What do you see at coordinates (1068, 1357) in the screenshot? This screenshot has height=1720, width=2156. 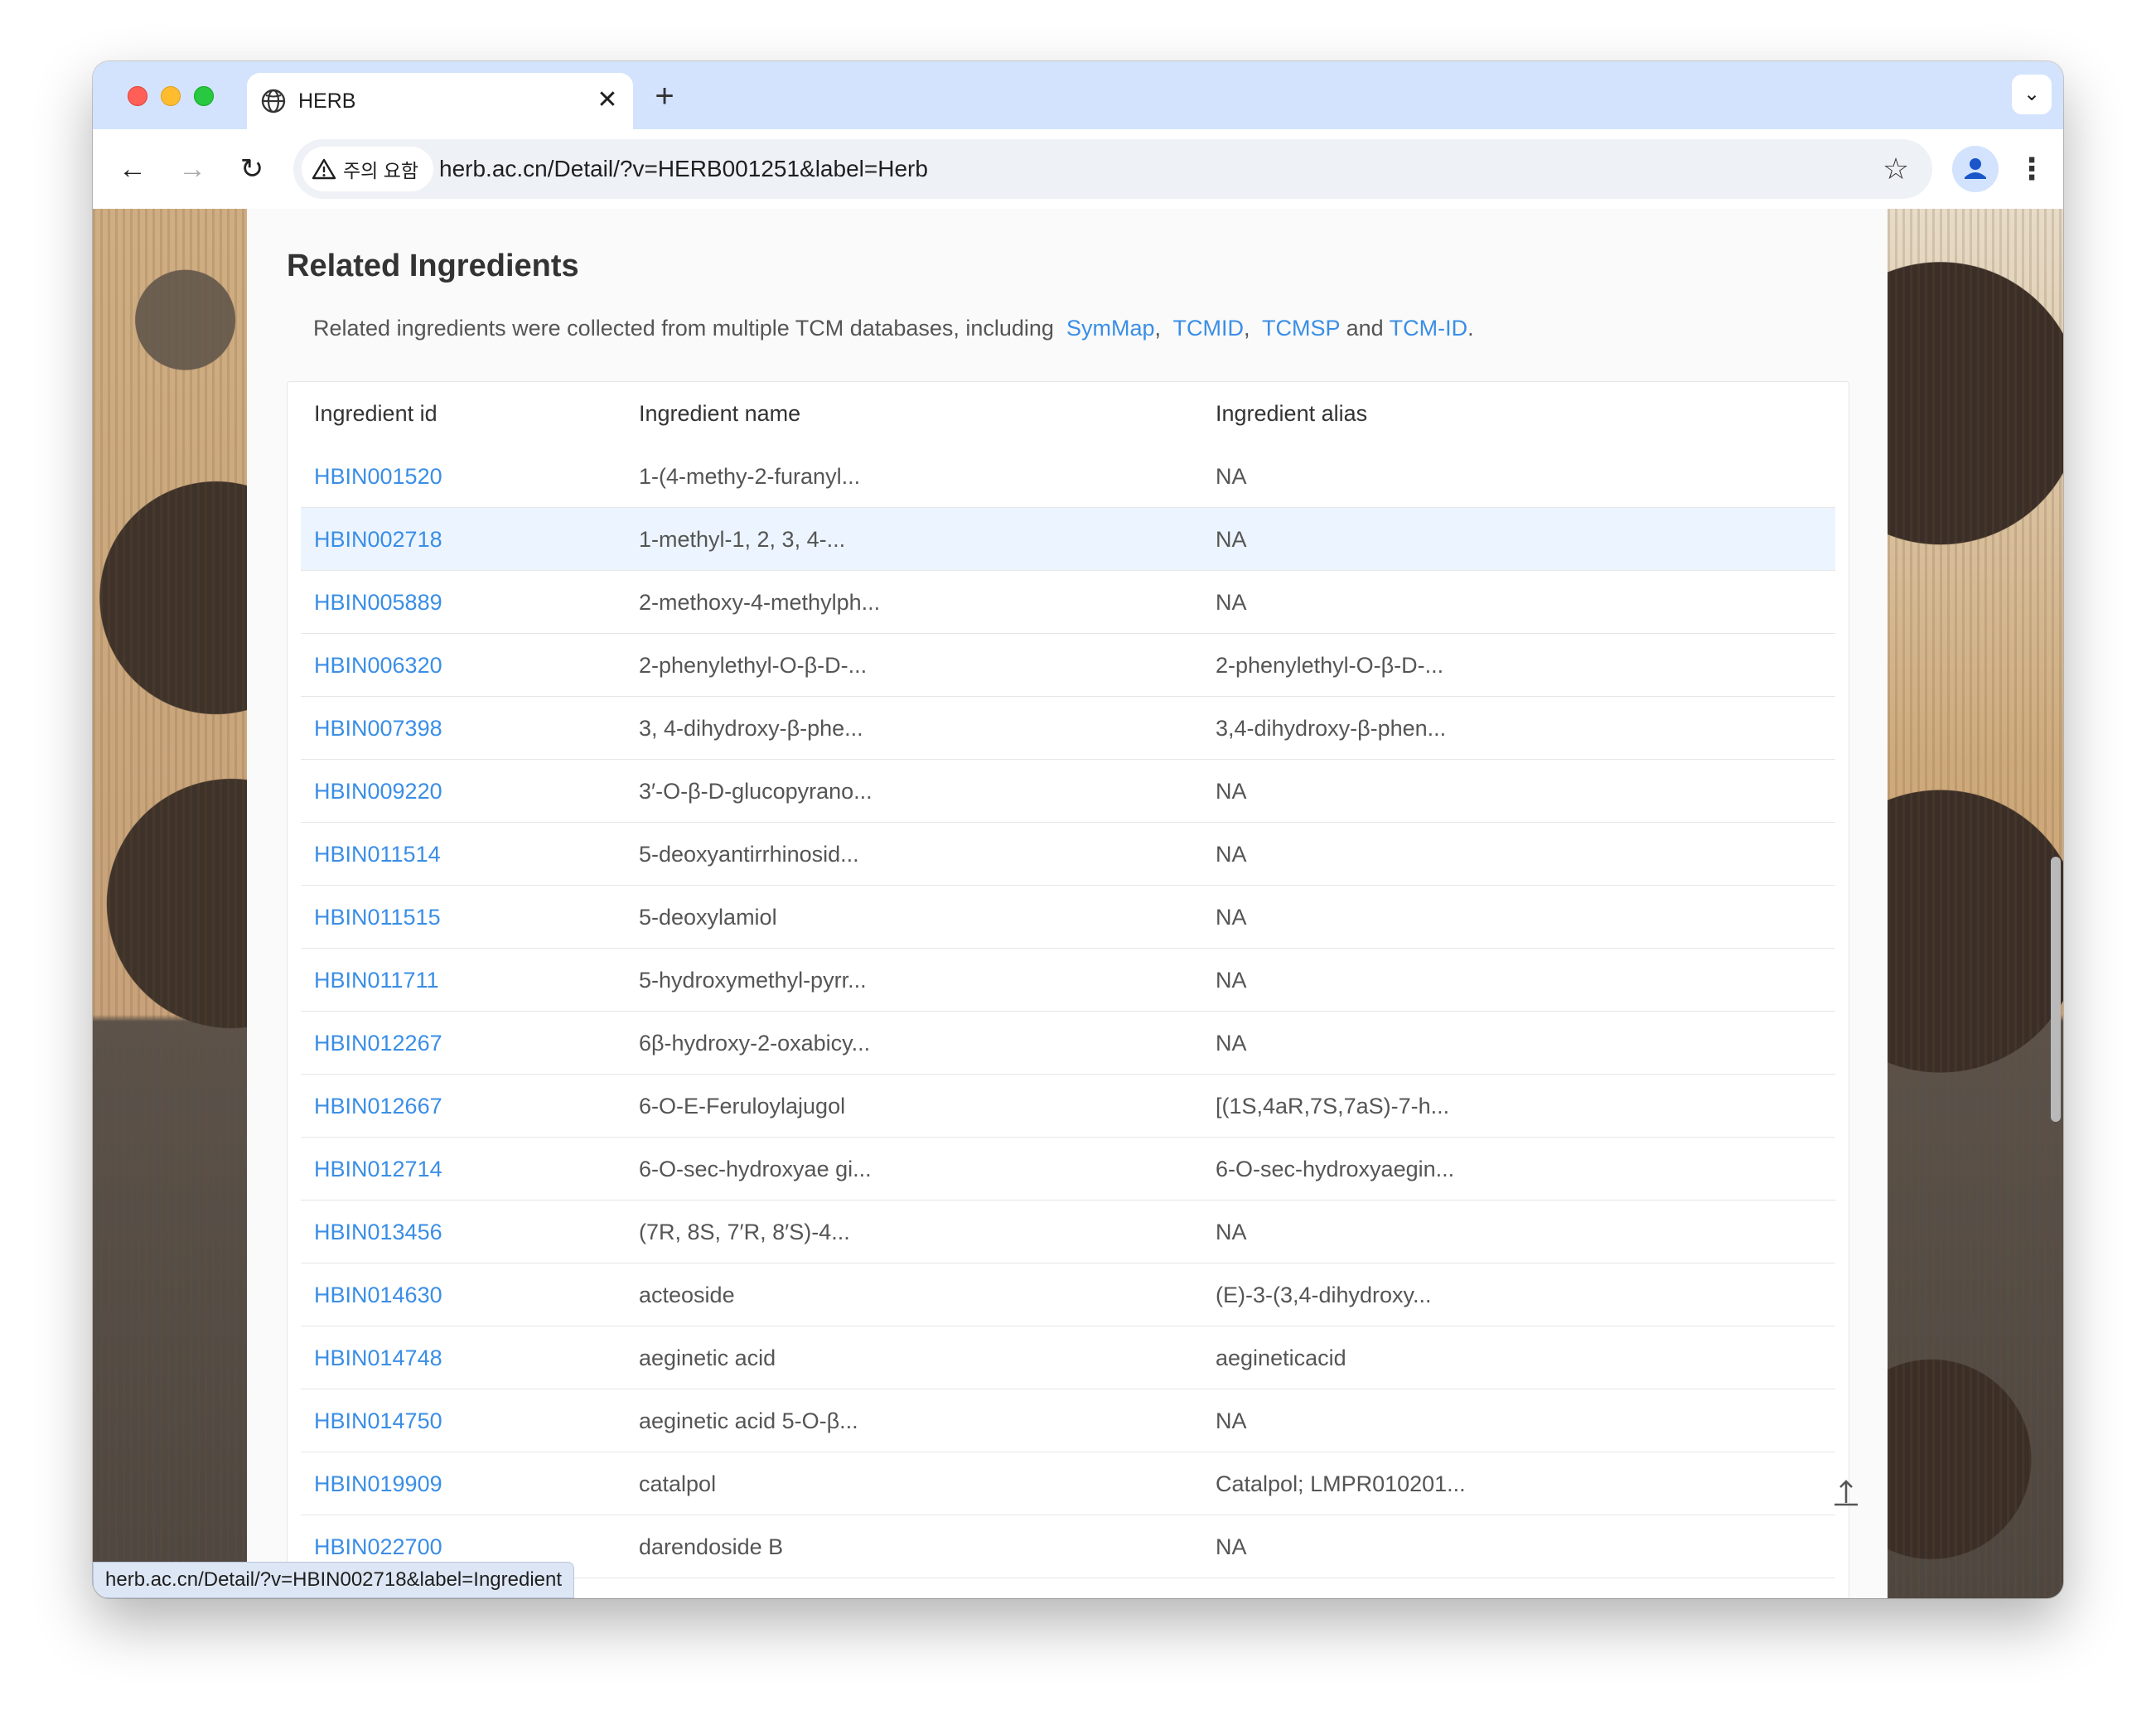 I see `table-row: HBIN014748 aeginetic acid aegineticacid` at bounding box center [1068, 1357].